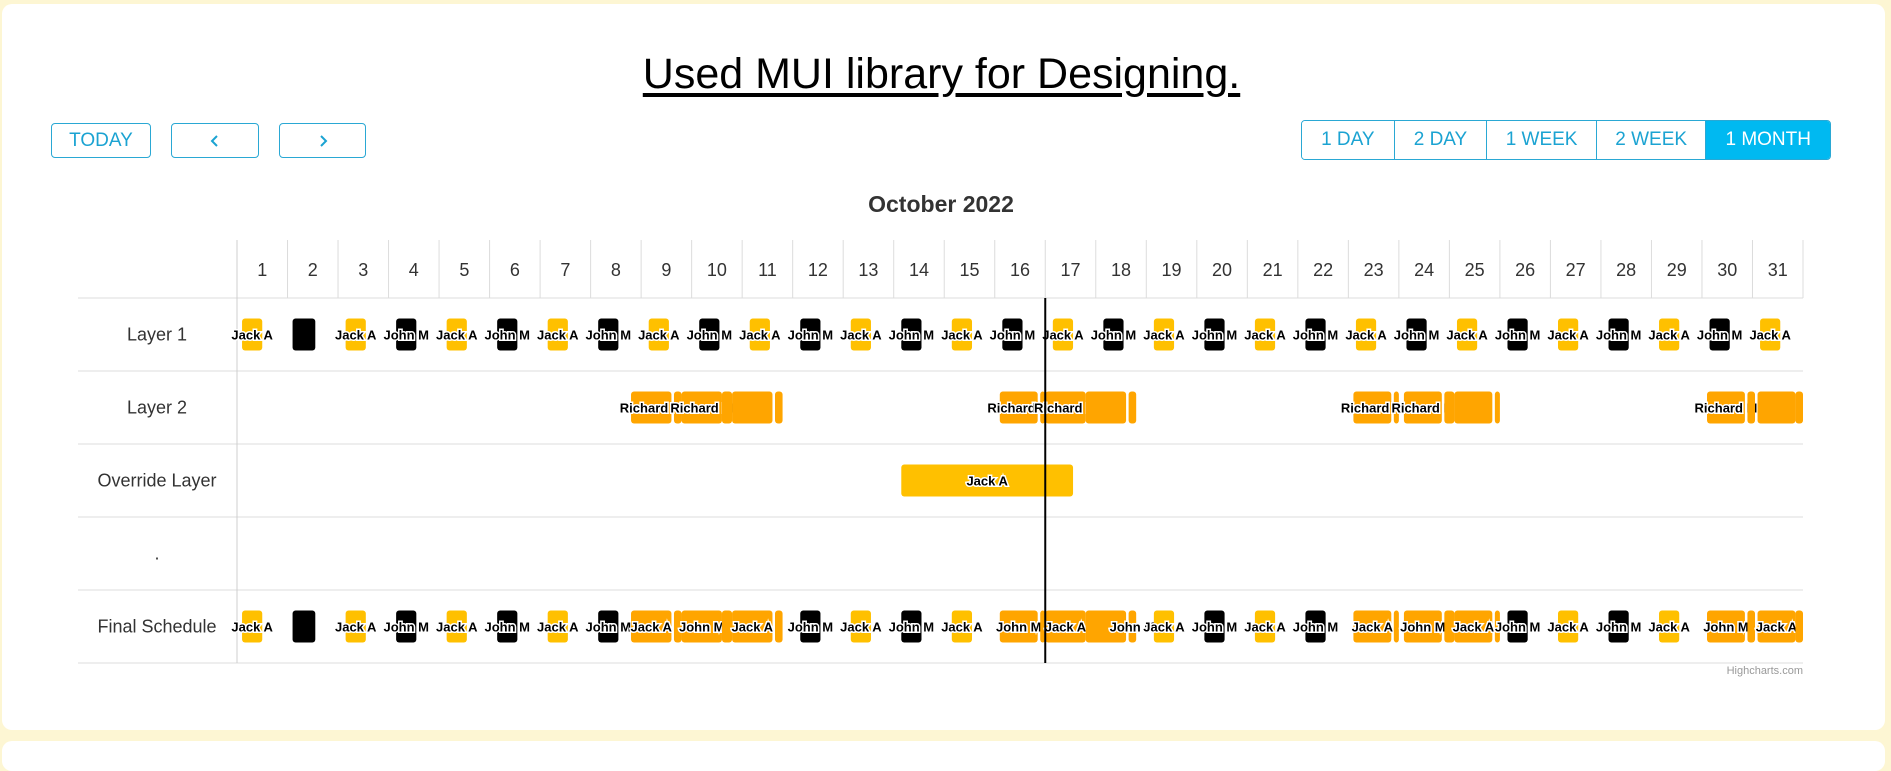 This screenshot has width=1891, height=771. I want to click on day-tick-label: 2, so click(313, 270).